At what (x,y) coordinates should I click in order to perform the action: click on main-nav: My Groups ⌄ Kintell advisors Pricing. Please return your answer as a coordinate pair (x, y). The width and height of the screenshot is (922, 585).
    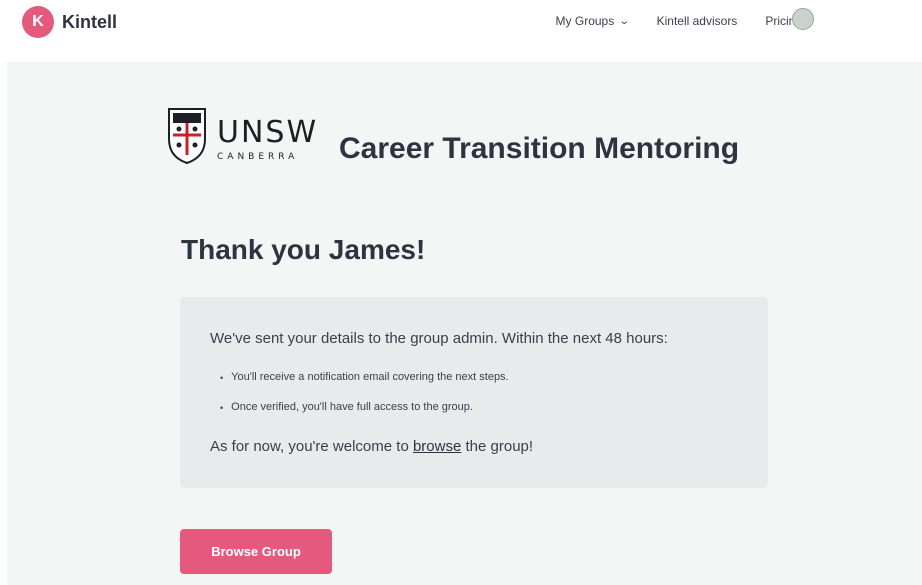
    Looking at the image, I should click on (679, 21).